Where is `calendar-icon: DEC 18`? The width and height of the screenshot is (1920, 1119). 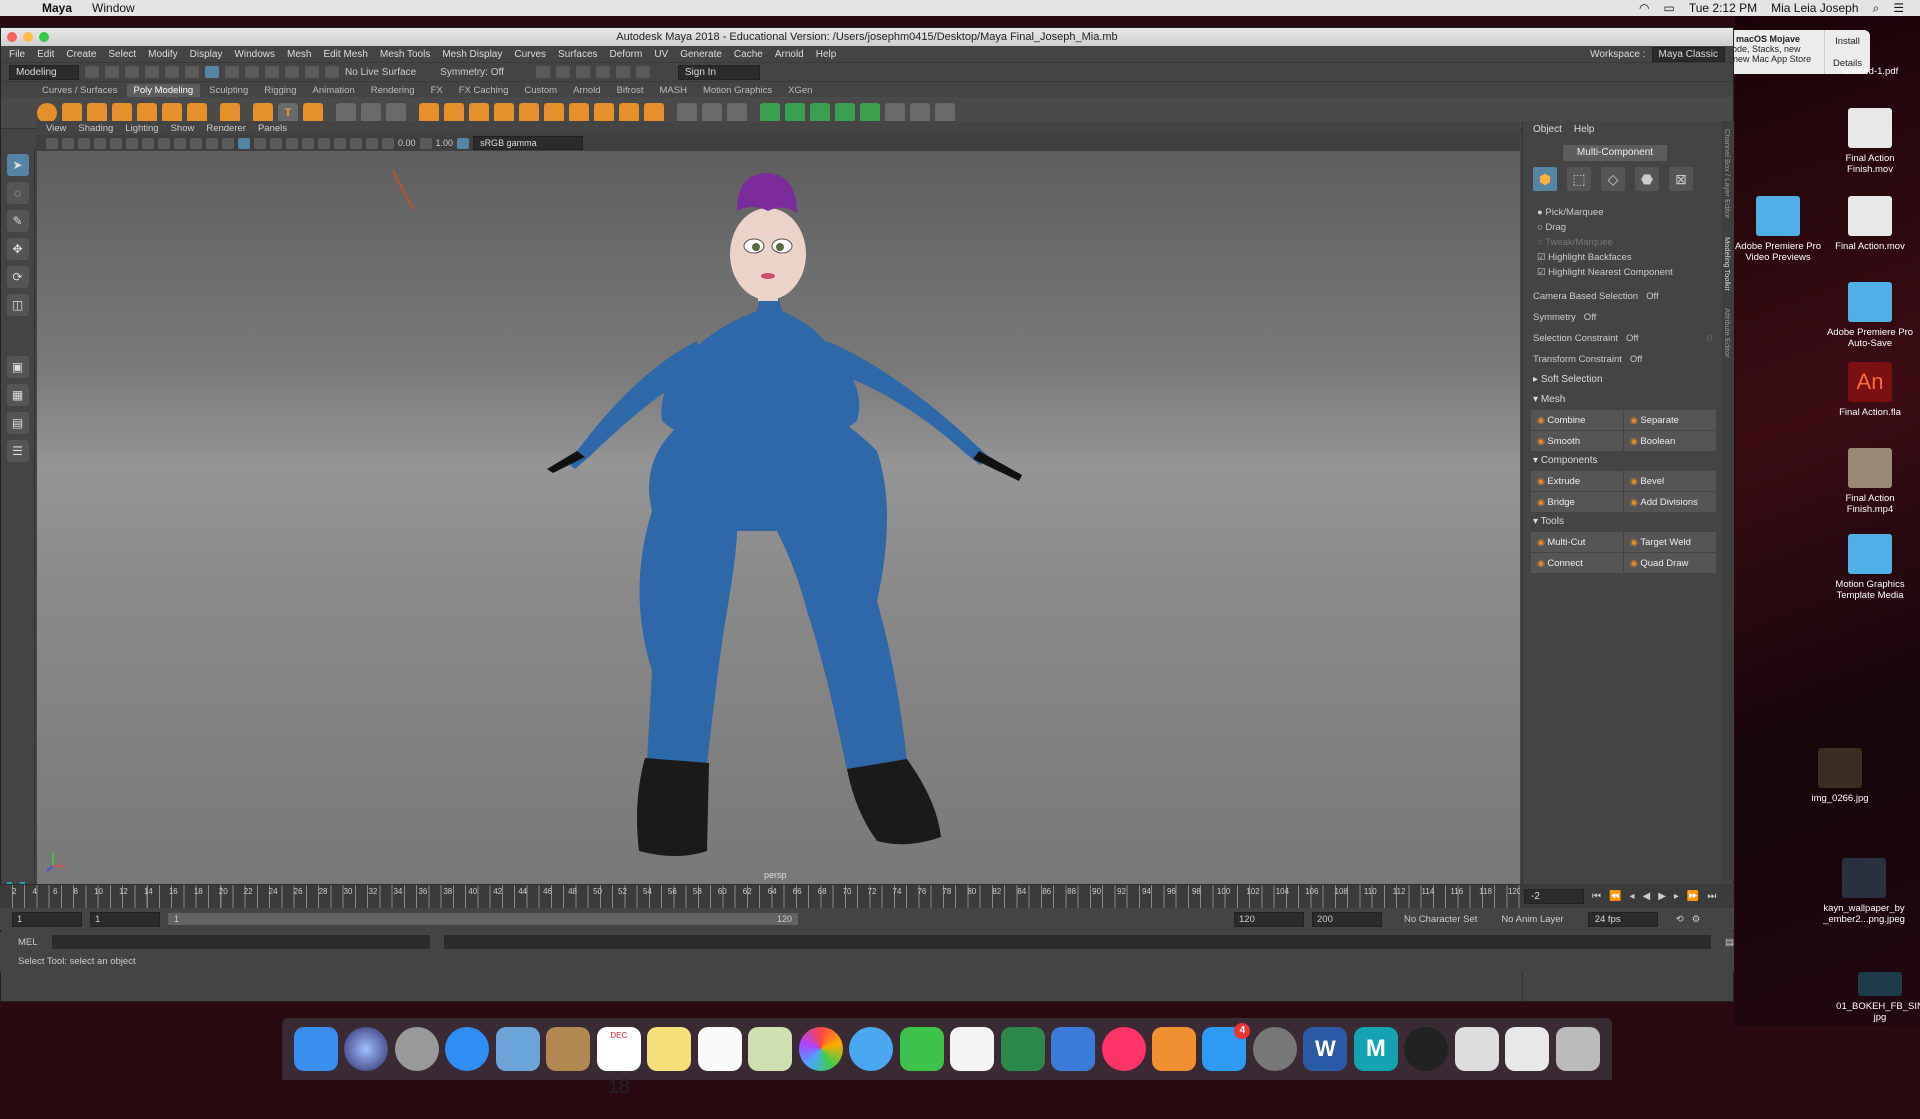 calendar-icon: DEC 18 is located at coordinates (618, 1062).